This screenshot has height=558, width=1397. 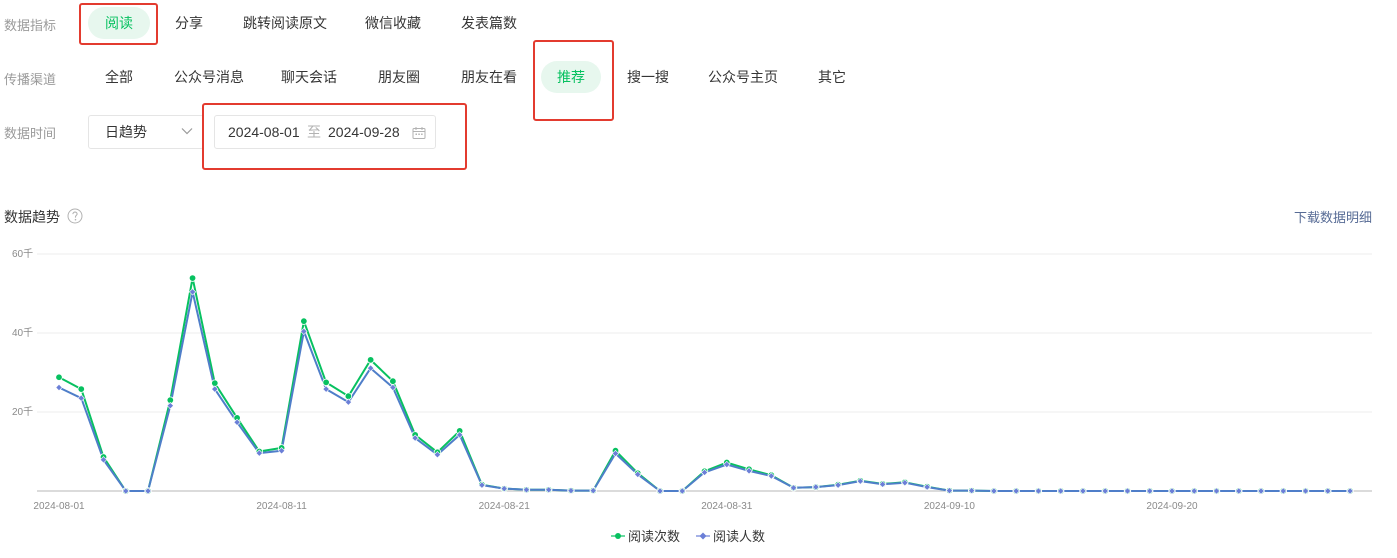 I want to click on granularity-select: 日趋势, so click(x=146, y=132).